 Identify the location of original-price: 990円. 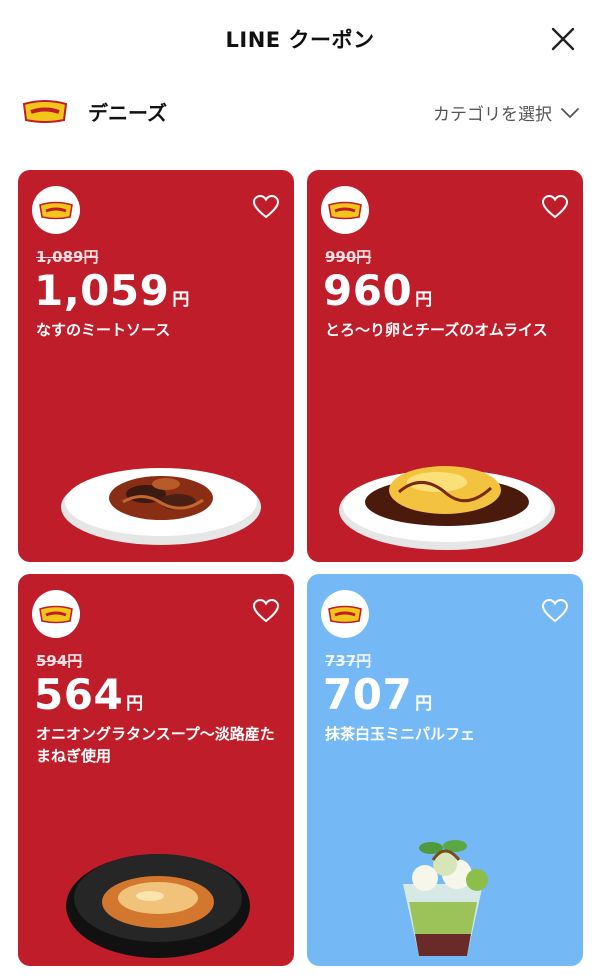
(348, 257).